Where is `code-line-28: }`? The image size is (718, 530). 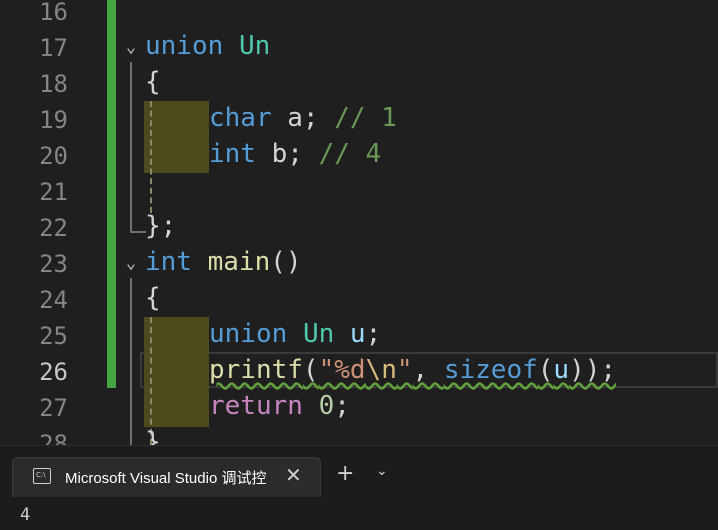 code-line-28: } is located at coordinates (153, 434).